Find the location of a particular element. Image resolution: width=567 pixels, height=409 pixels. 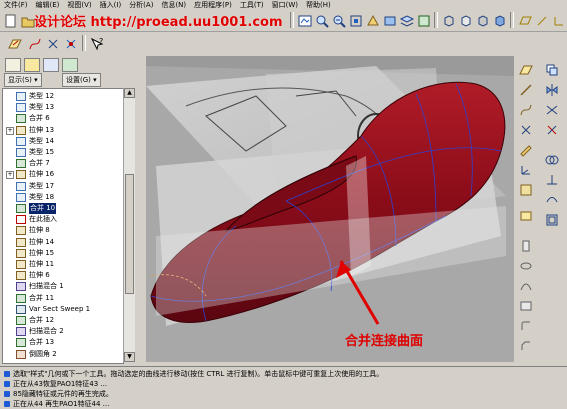

tree-item: 合并 13 is located at coordinates (63, 342).